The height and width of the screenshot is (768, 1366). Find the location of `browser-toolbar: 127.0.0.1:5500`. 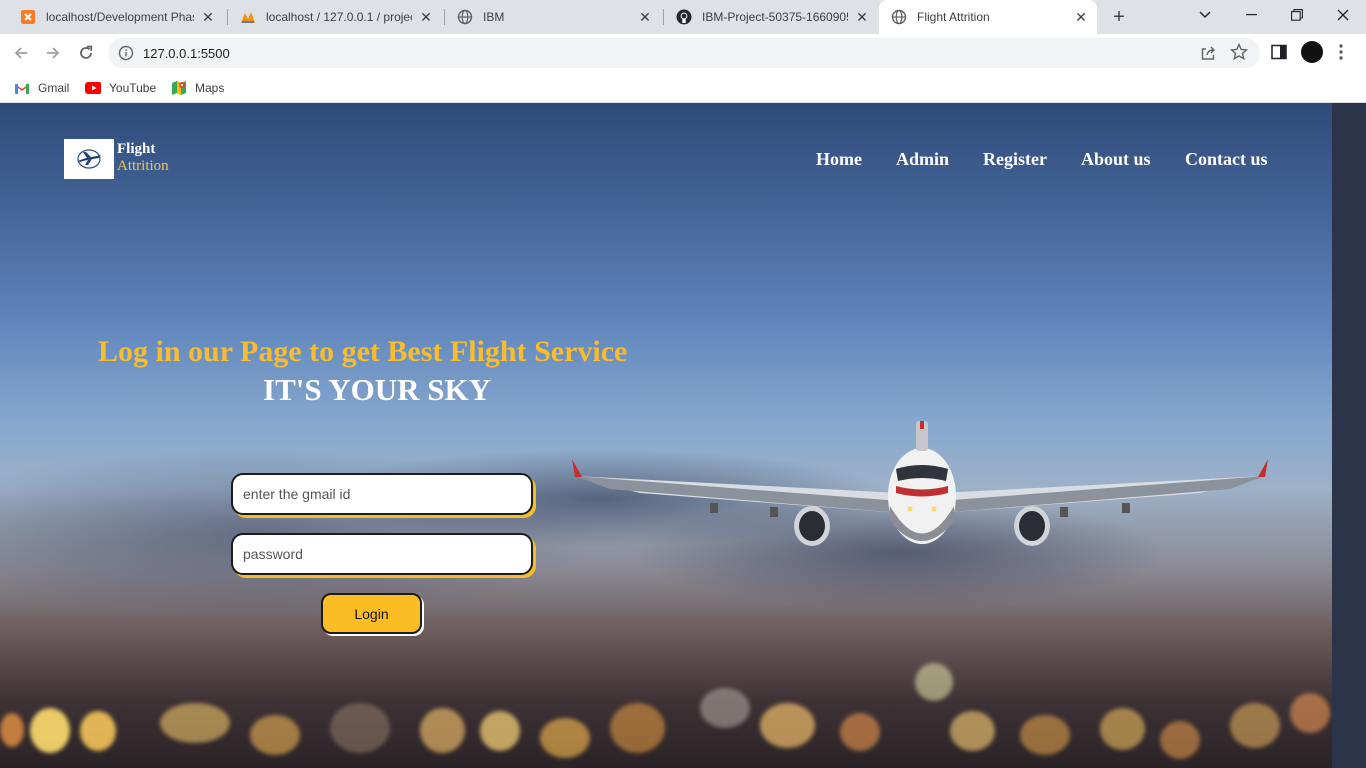

browser-toolbar: 127.0.0.1:5500 is located at coordinates (683, 53).